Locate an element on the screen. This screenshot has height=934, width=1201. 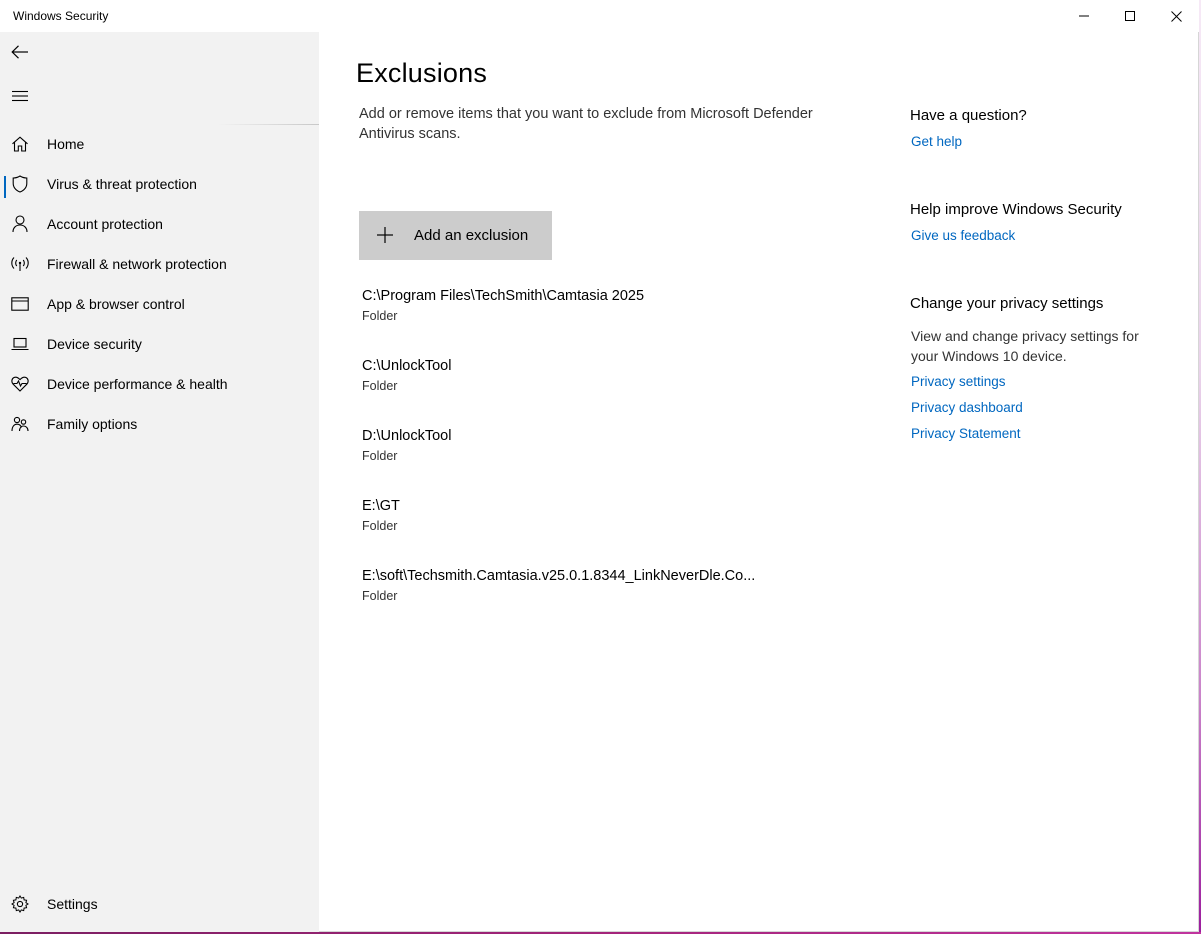
back-button is located at coordinates (20, 52).